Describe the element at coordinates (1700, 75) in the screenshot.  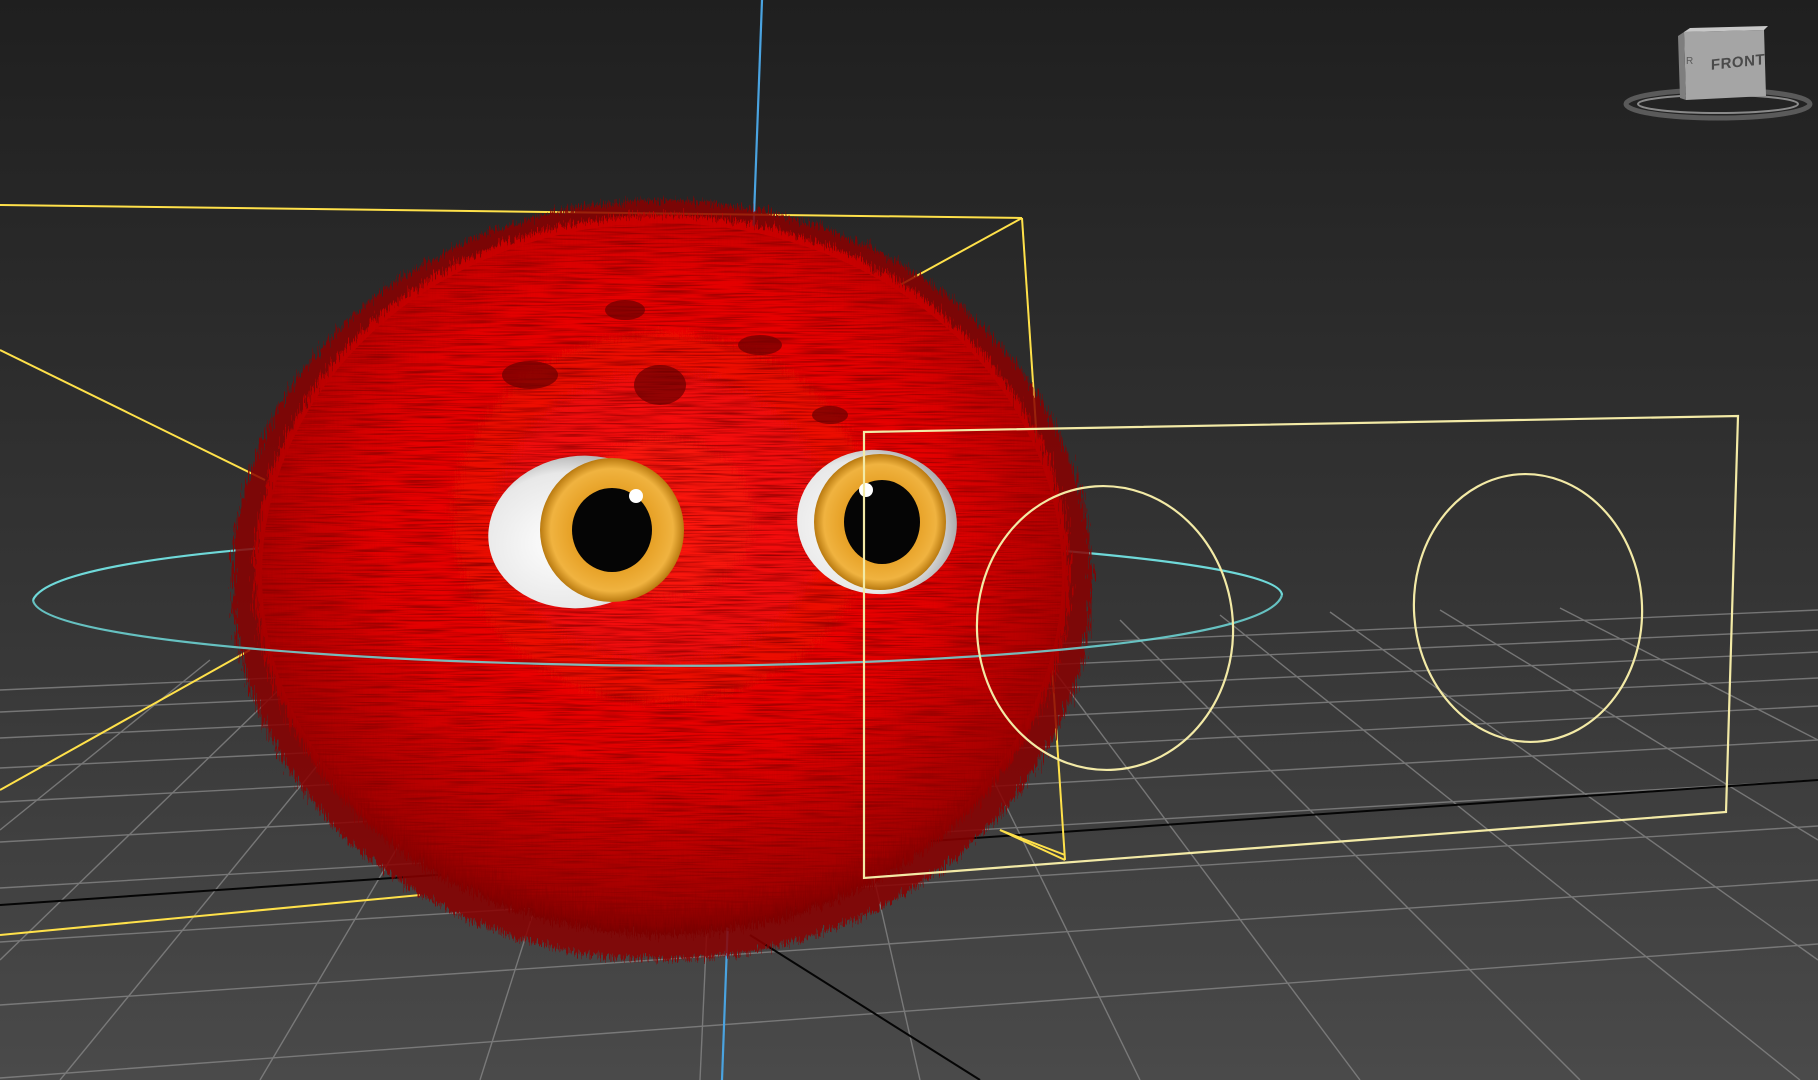
I see `viewcube-icon: R FRONT` at that location.